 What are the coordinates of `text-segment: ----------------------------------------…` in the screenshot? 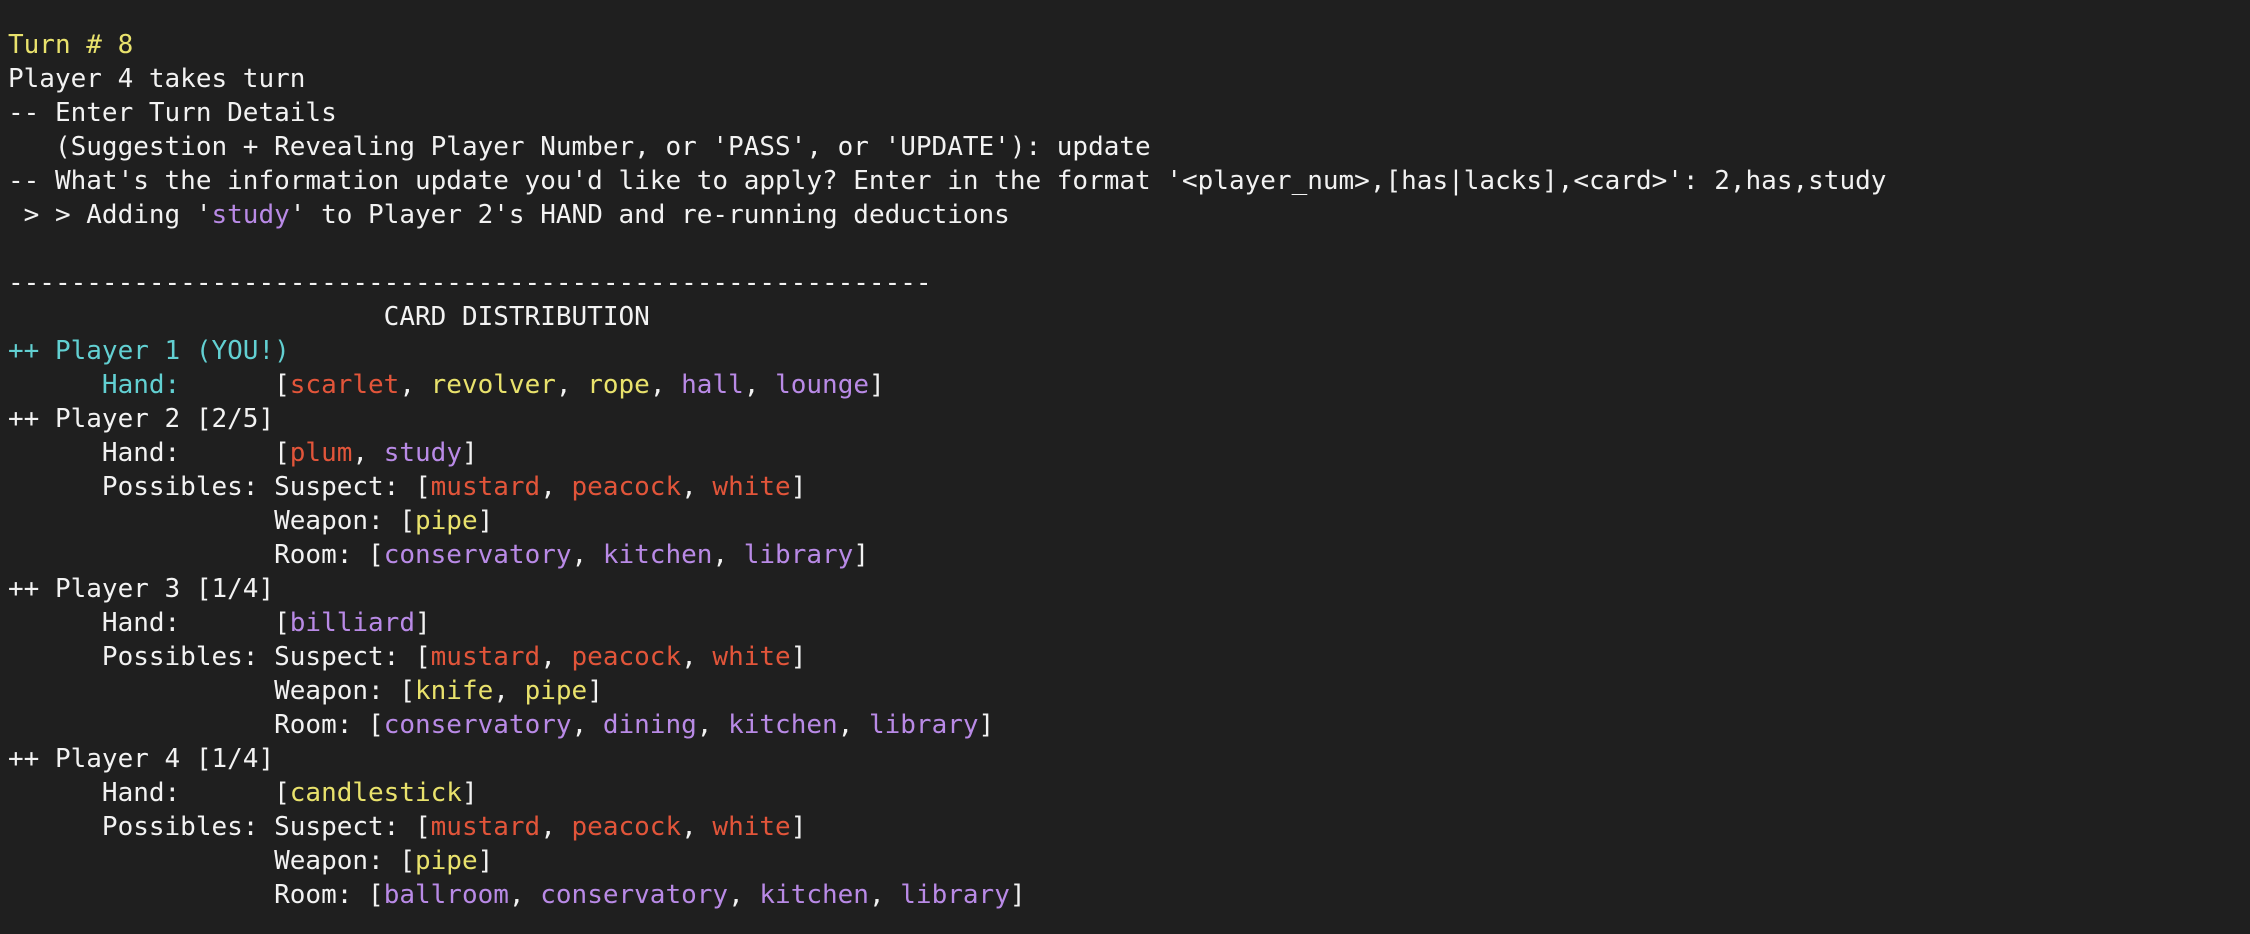 It's located at (470, 283).